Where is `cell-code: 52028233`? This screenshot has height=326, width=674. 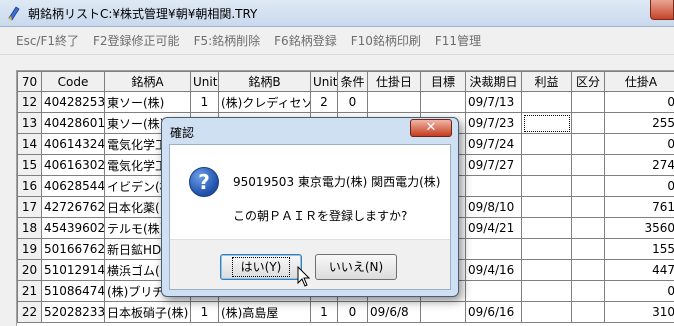 cell-code: 52028233 is located at coordinates (73, 312).